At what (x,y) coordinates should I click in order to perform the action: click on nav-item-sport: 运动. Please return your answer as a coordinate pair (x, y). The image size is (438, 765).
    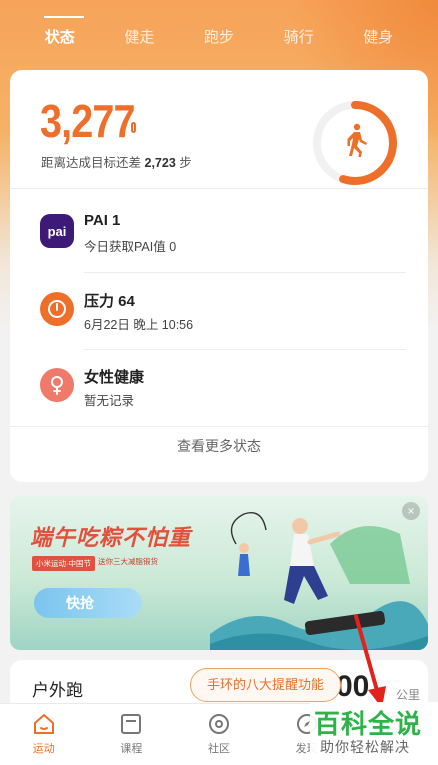
    Looking at the image, I should click on (44, 734).